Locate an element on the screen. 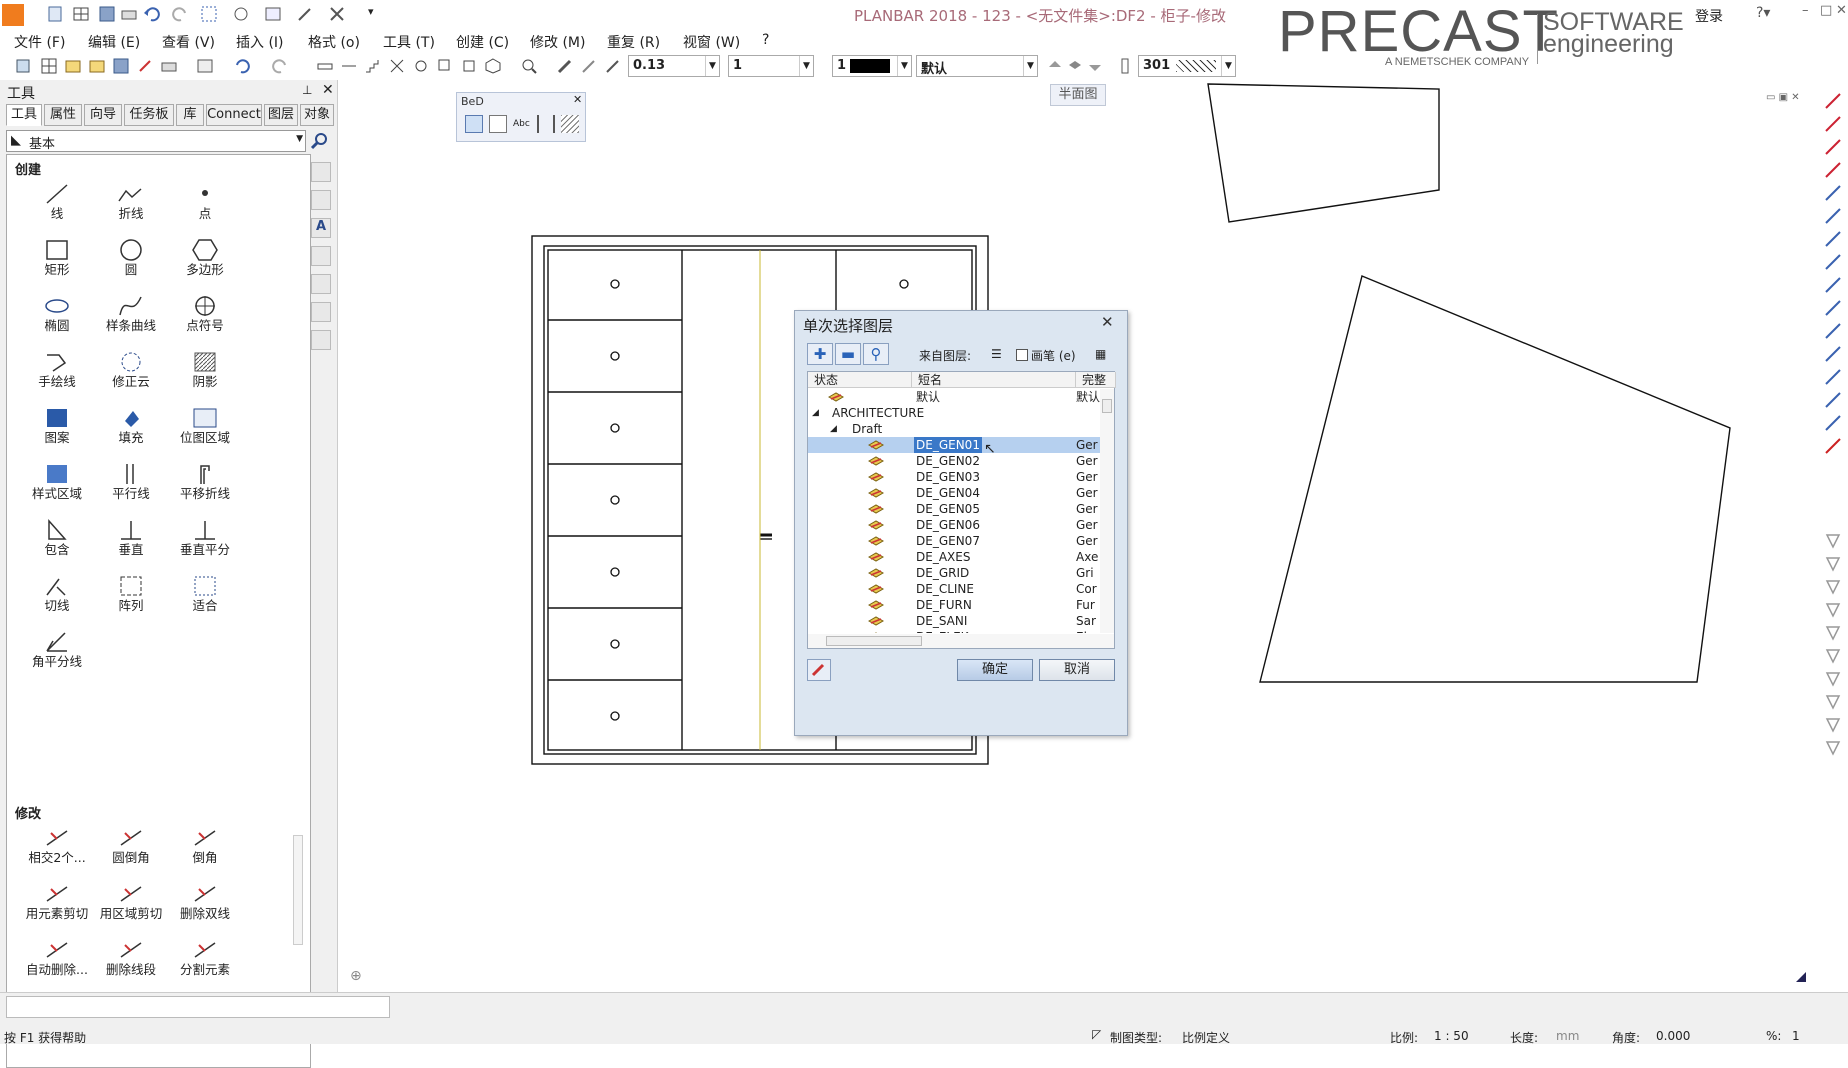  layer-row: DE_GEN02 Ger is located at coordinates (954, 461).